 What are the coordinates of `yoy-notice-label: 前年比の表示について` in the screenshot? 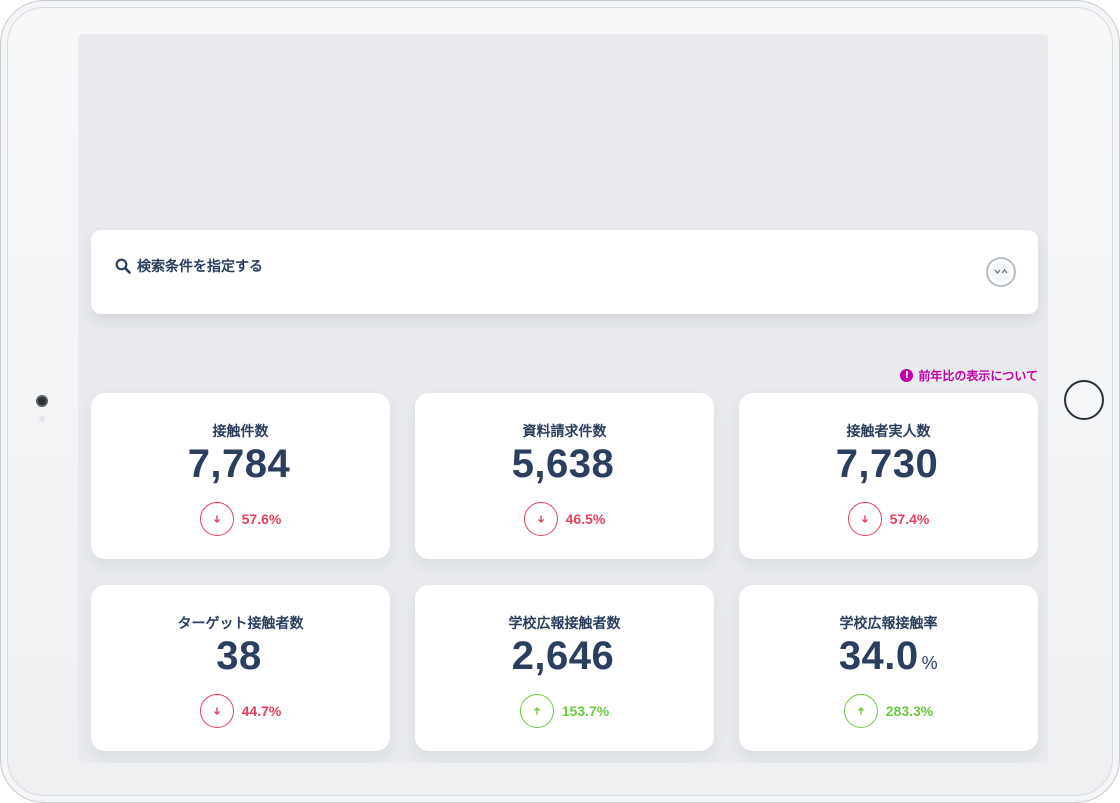 It's located at (978, 376).